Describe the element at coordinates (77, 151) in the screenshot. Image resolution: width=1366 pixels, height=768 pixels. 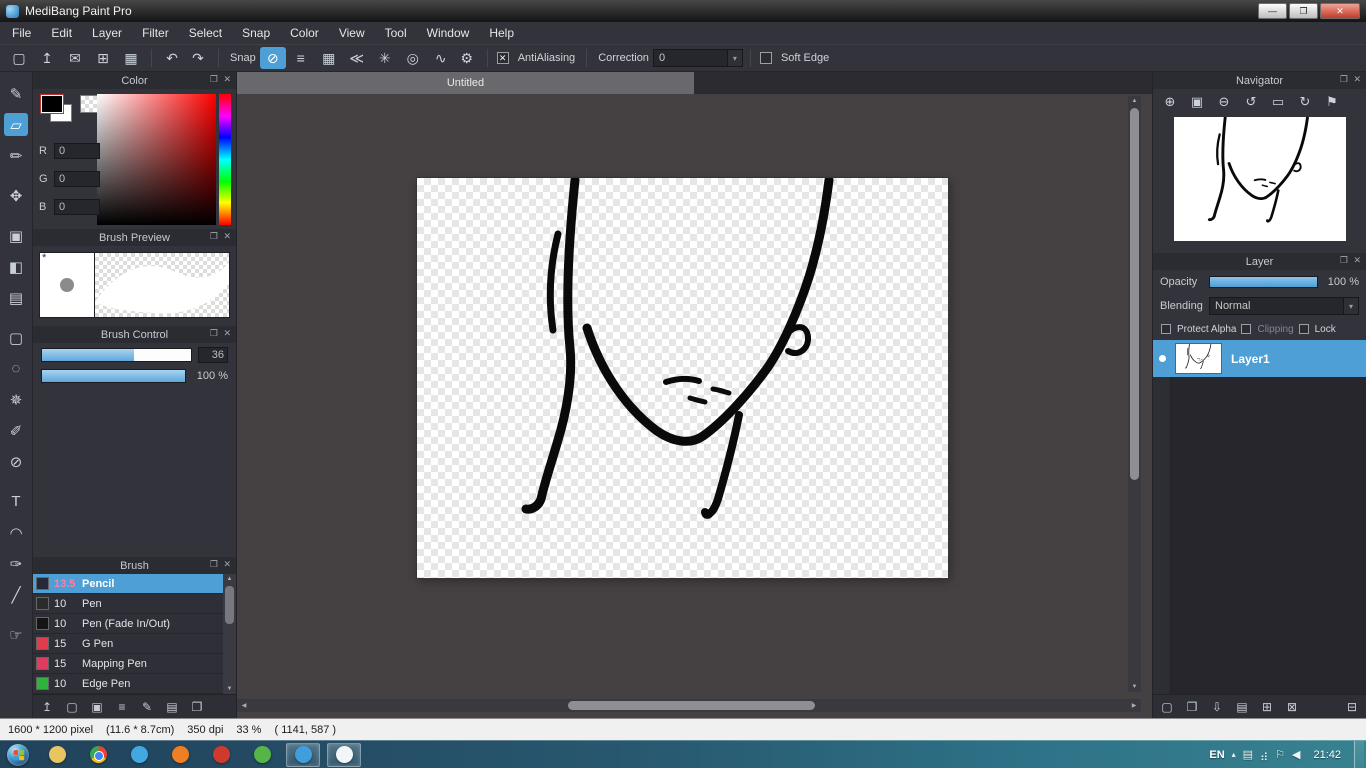
I see `red-value-field: 0` at that location.